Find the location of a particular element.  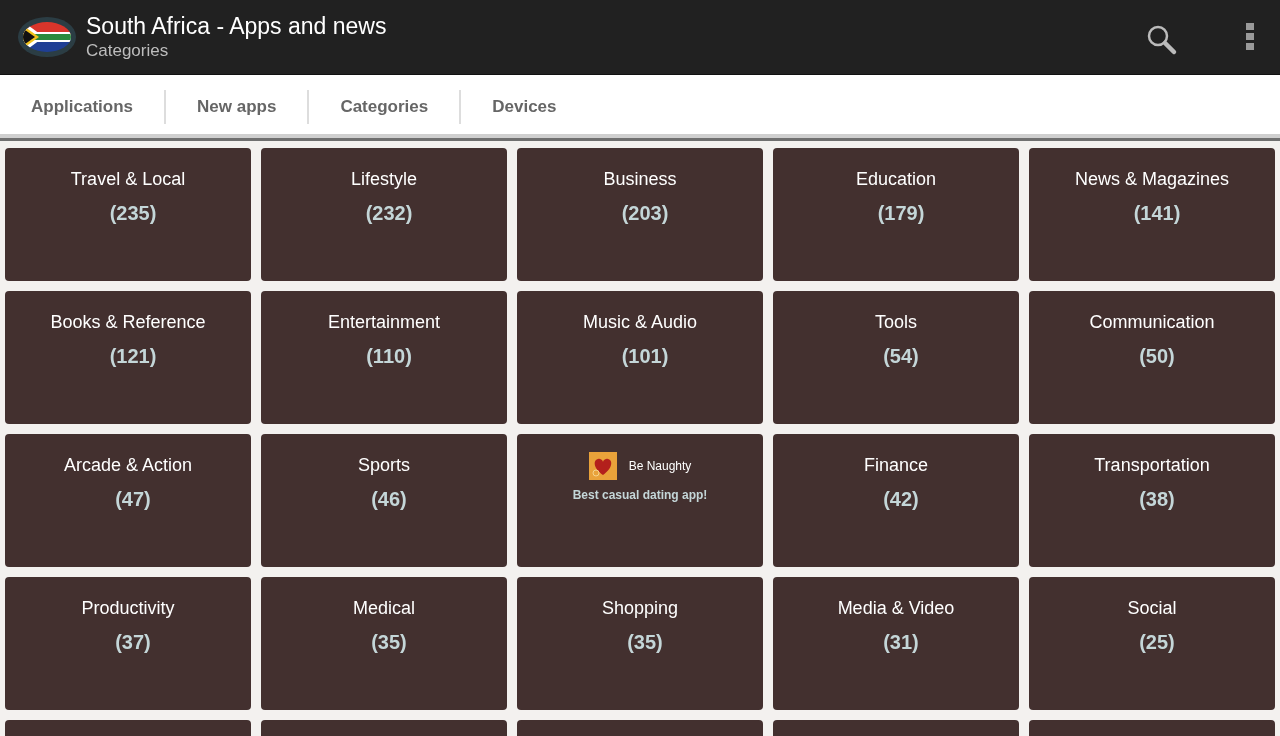

category-tile: Media & Video (31) is located at coordinates (896, 643).